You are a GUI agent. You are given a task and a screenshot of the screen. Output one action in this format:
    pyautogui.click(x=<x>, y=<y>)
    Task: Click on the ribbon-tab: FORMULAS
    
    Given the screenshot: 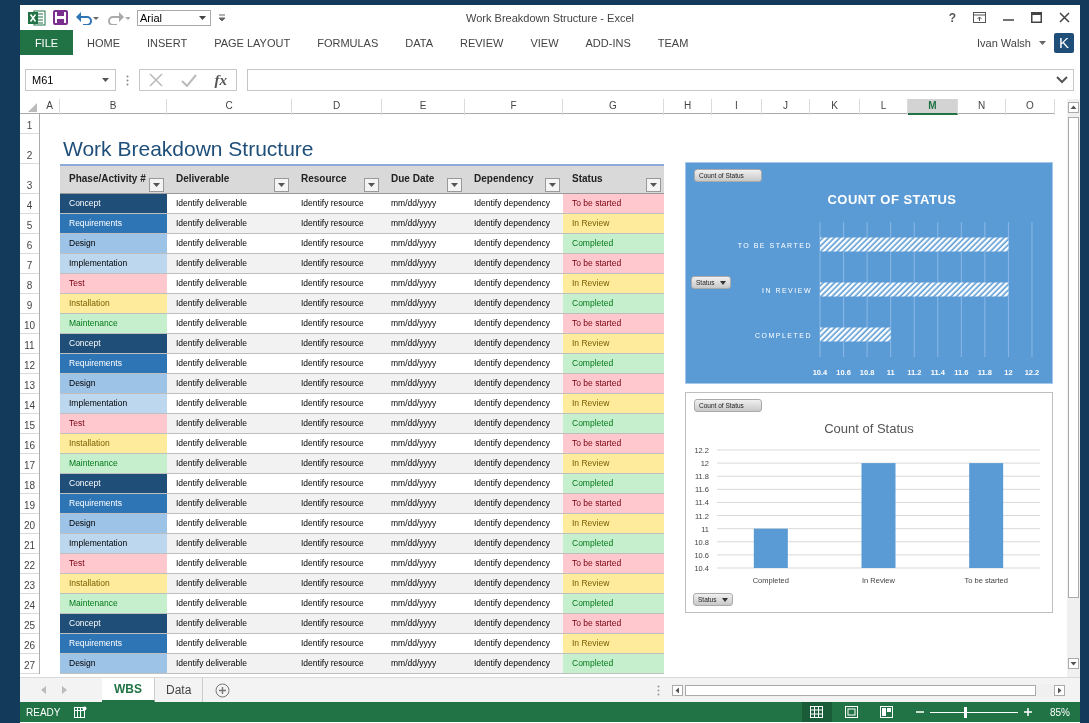 What is the action you would take?
    pyautogui.click(x=347, y=42)
    